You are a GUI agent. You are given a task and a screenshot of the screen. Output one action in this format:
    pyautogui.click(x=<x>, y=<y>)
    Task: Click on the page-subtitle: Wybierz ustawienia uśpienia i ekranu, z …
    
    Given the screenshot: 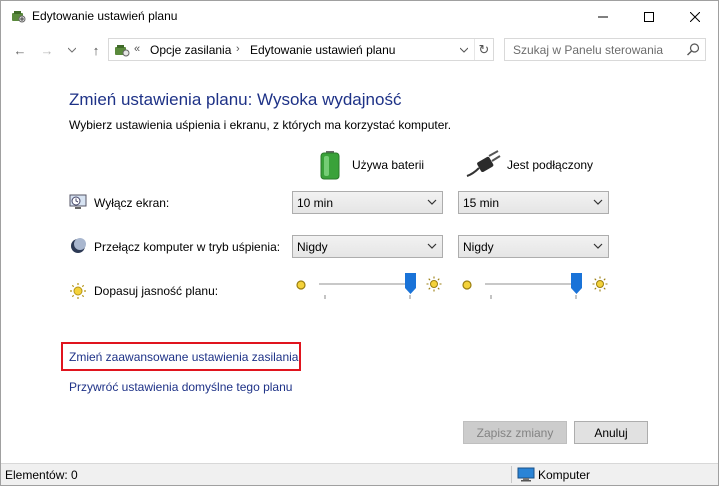 What is the action you would take?
    pyautogui.click(x=260, y=125)
    